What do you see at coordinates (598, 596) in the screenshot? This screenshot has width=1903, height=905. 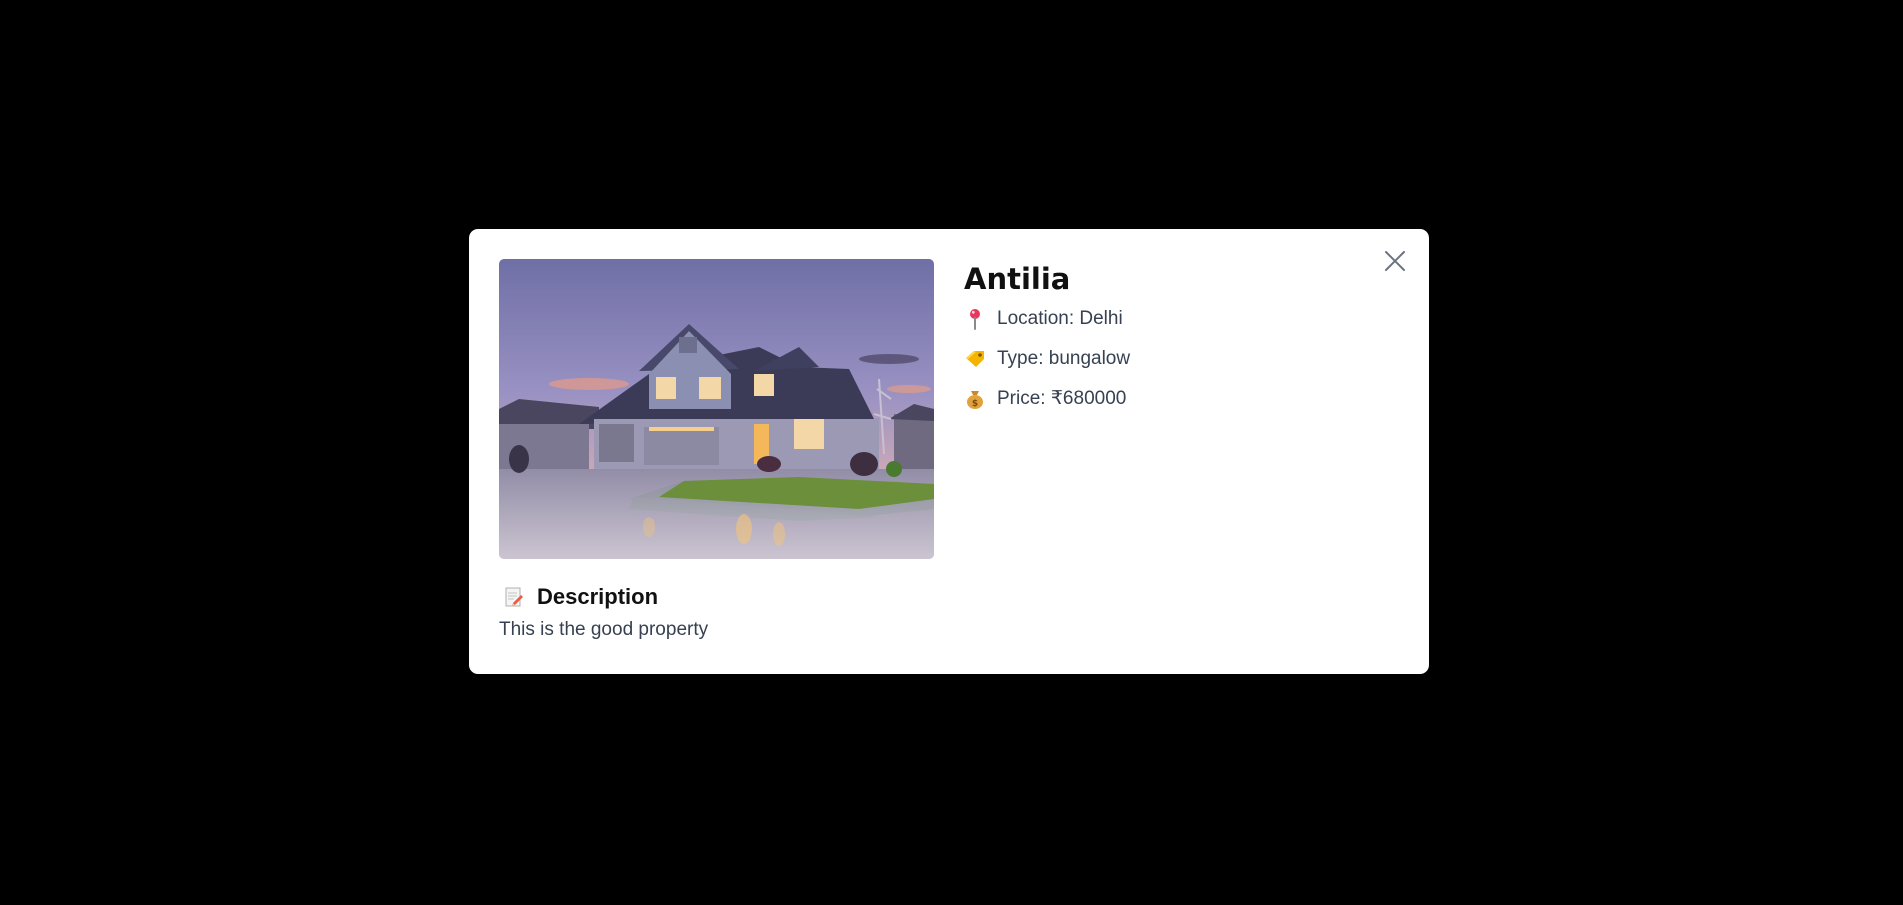 I see `description-heading-text: Description` at bounding box center [598, 596].